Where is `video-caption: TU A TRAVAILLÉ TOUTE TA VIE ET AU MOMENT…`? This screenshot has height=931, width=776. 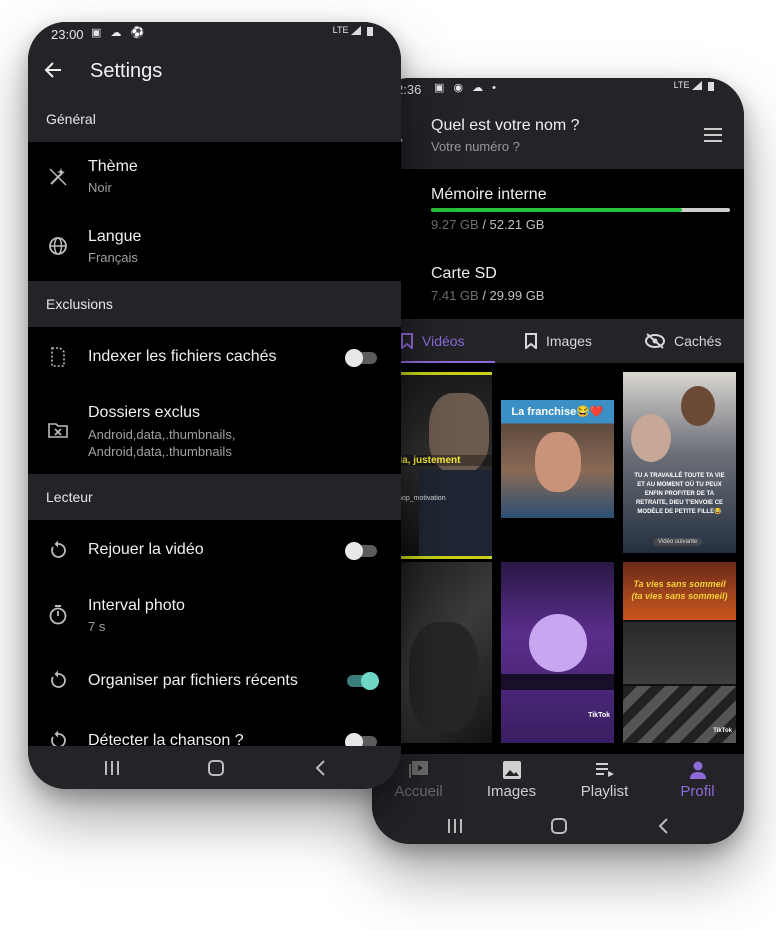
video-caption: TU A TRAVAILLÉ TOUTE TA VIE ET AU MOMENT… is located at coordinates (679, 494).